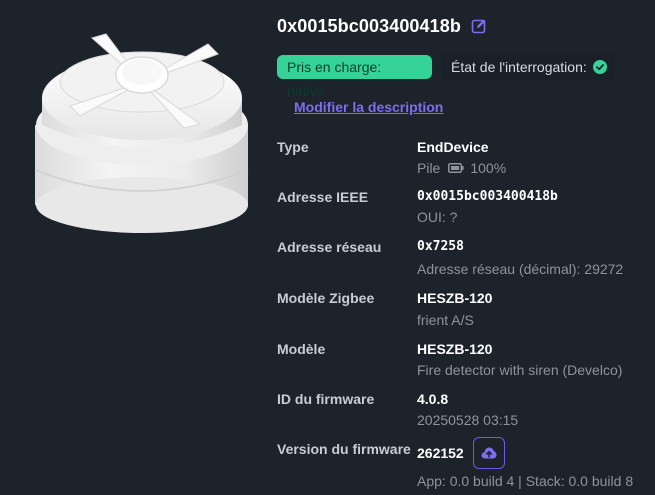 The image size is (655, 495). I want to click on zigbee-model-value: HESZB-120, so click(455, 298).